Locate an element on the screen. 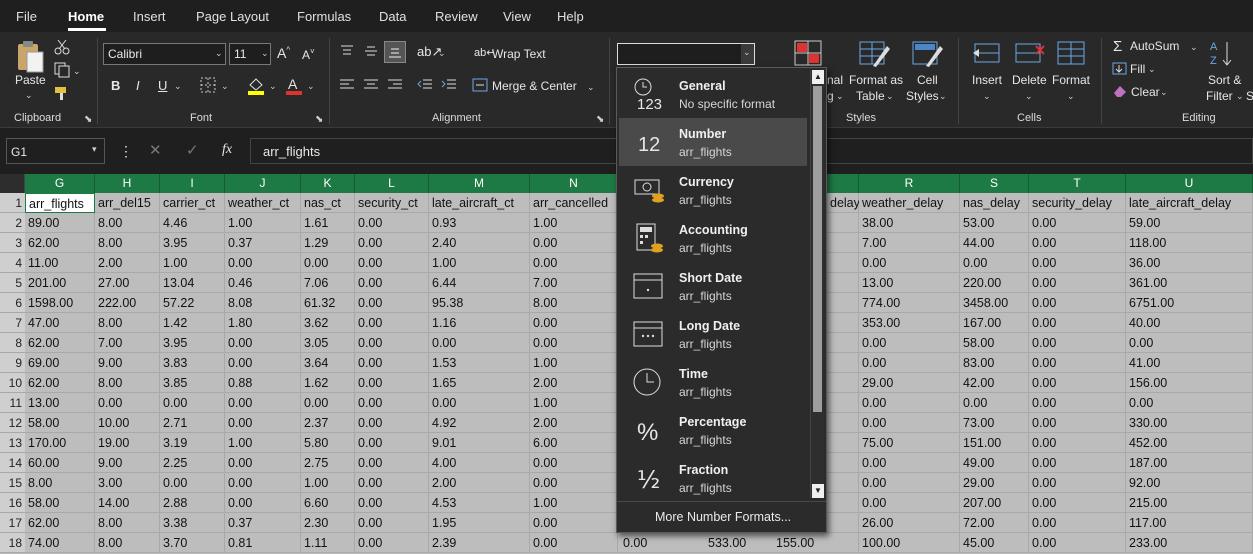 The width and height of the screenshot is (1253, 554). data-cell: 3.00 is located at coordinates (127, 483).